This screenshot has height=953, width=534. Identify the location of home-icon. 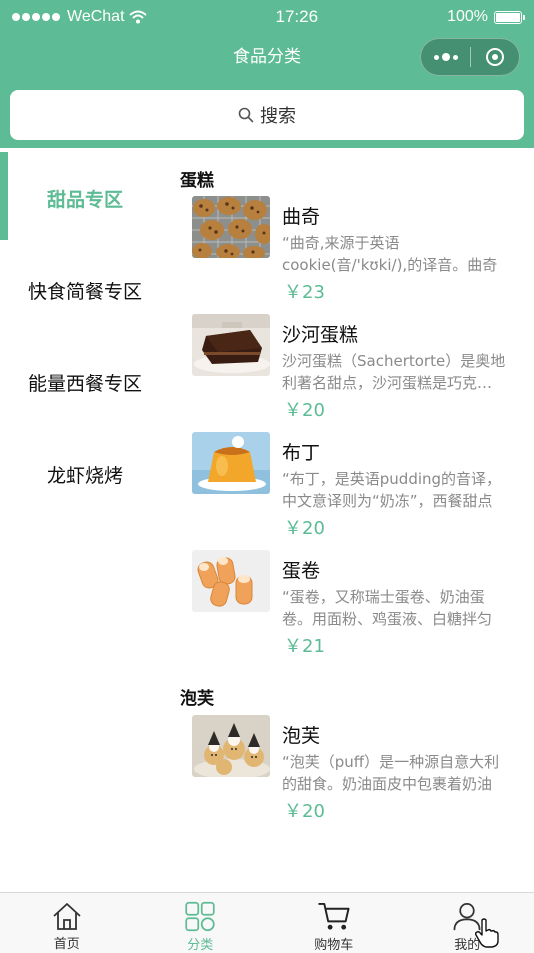
(67, 916).